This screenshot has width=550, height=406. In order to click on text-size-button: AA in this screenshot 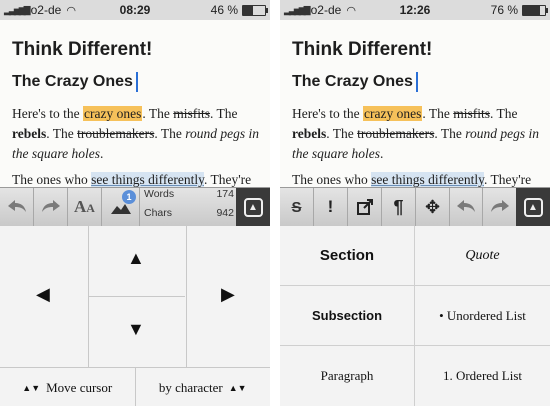, I will do `click(85, 207)`.